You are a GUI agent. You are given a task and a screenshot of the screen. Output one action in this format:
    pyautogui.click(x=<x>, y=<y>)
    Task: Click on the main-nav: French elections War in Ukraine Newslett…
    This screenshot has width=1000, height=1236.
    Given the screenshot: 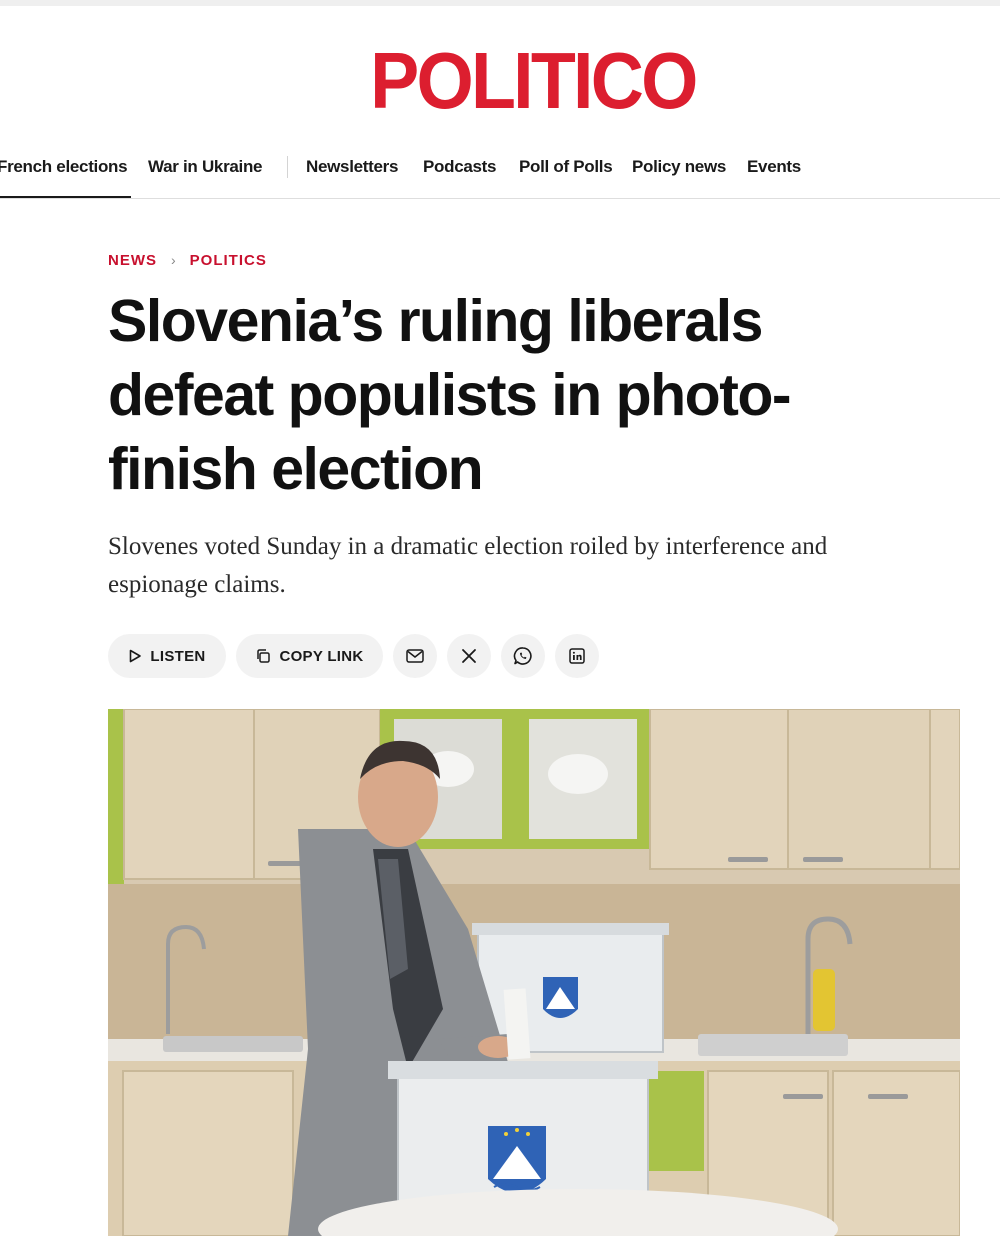 What is the action you would take?
    pyautogui.click(x=500, y=172)
    